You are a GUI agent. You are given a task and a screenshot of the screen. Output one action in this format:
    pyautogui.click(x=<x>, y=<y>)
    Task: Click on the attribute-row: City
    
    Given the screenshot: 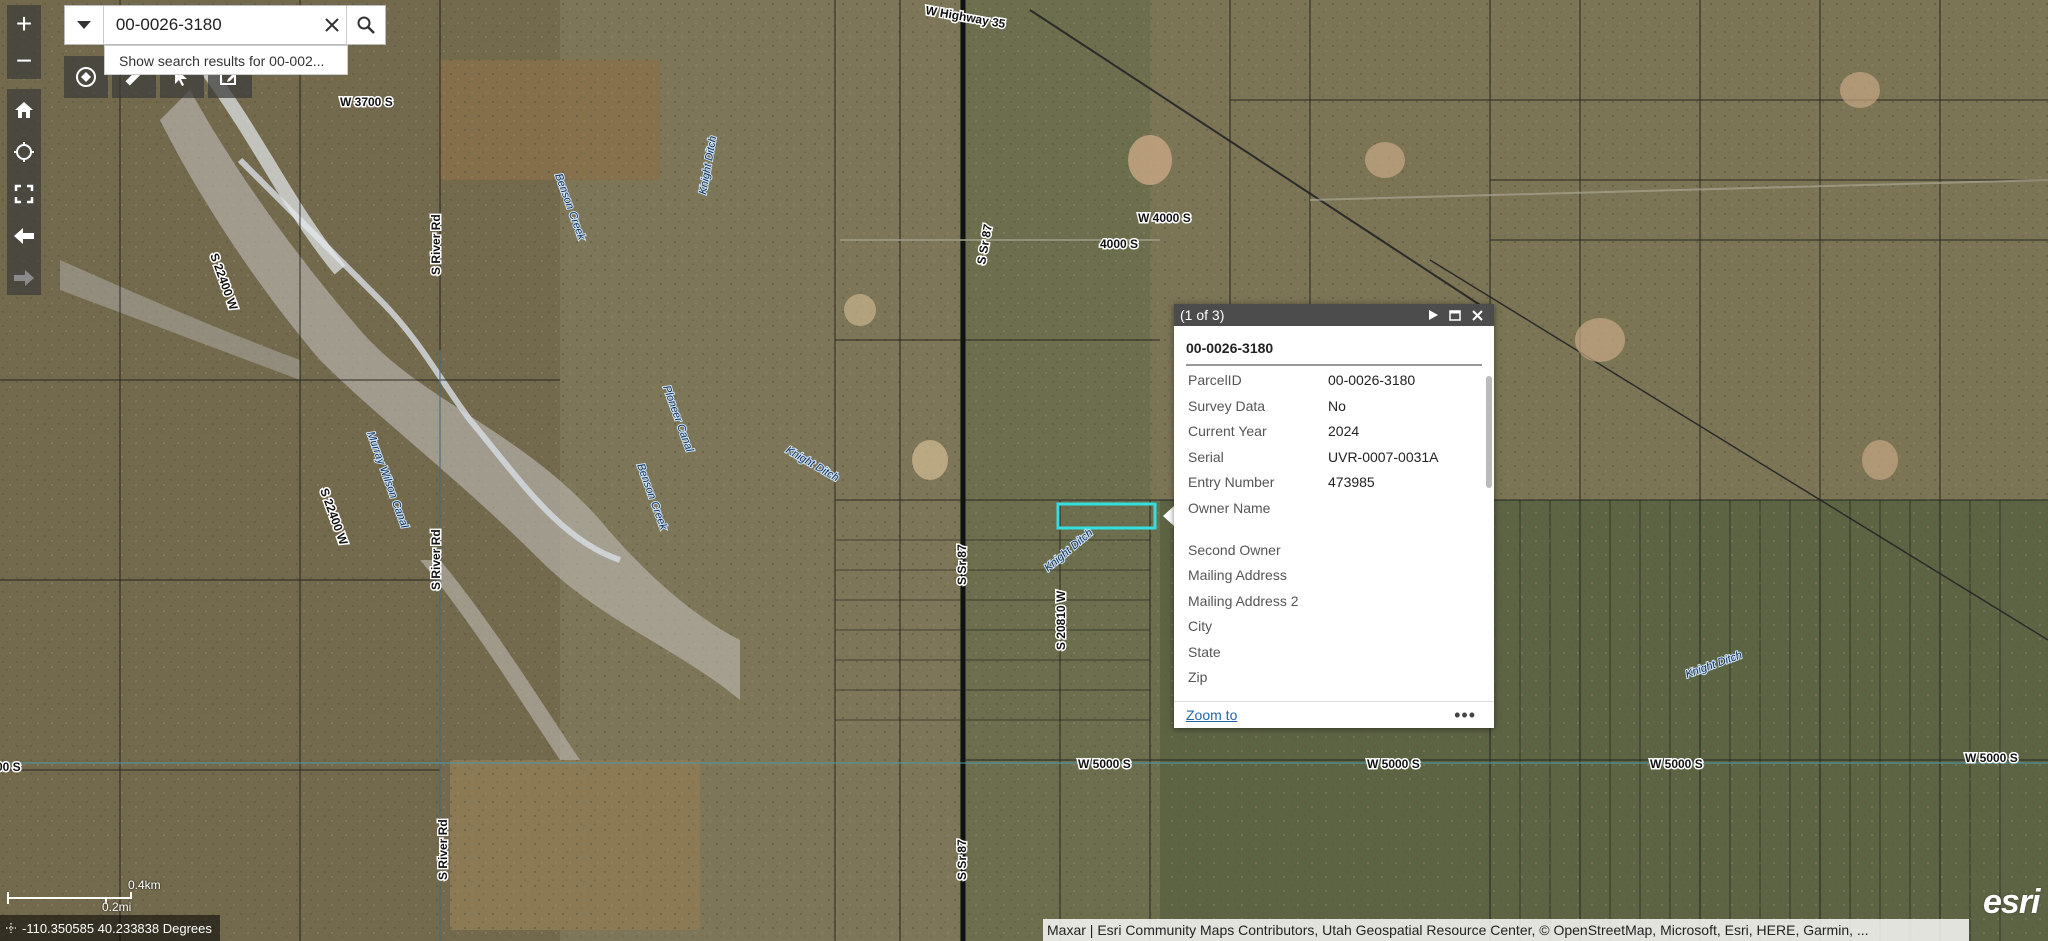 What is the action you would take?
    pyautogui.click(x=1329, y=631)
    